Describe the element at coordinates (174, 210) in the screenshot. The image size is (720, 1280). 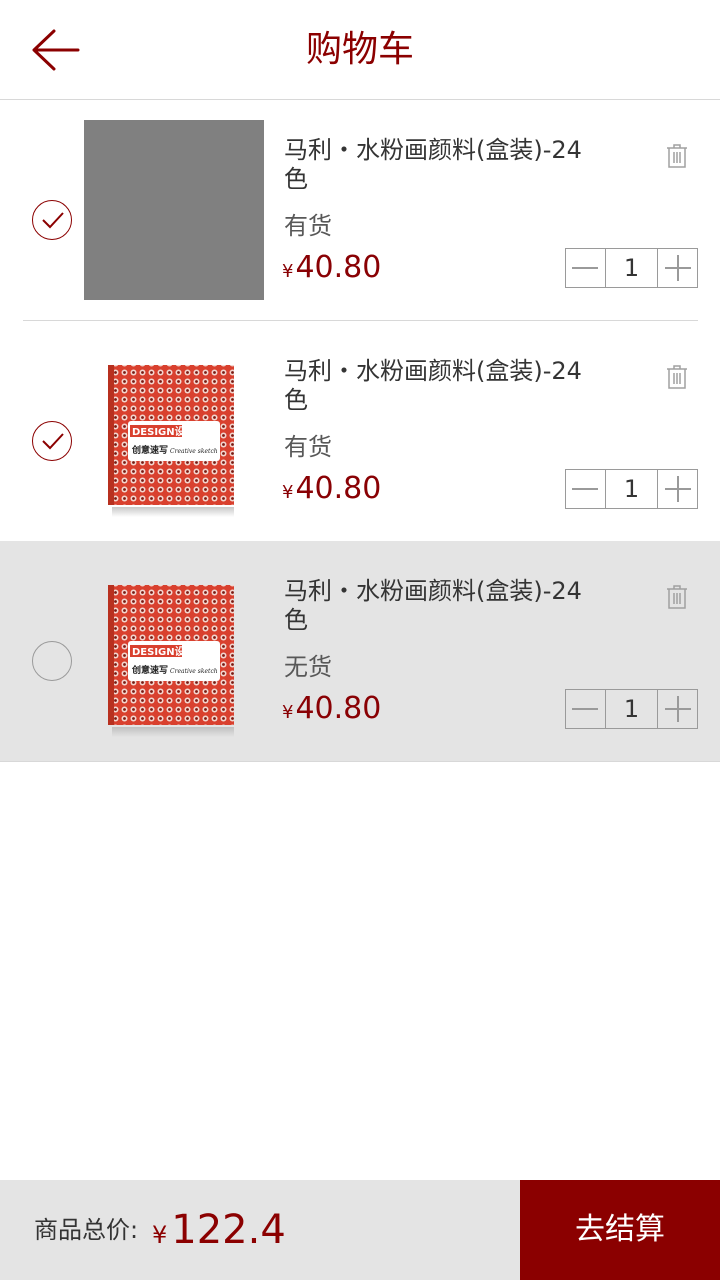
I see `product-image-placeholder` at that location.